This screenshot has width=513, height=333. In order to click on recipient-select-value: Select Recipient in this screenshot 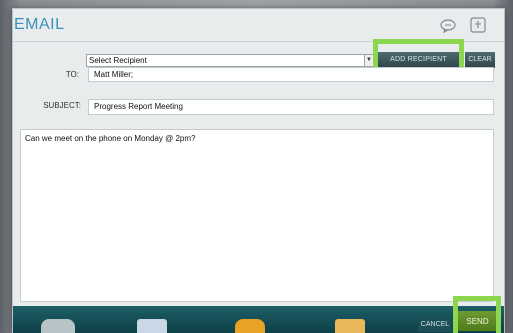, I will do `click(118, 60)`.